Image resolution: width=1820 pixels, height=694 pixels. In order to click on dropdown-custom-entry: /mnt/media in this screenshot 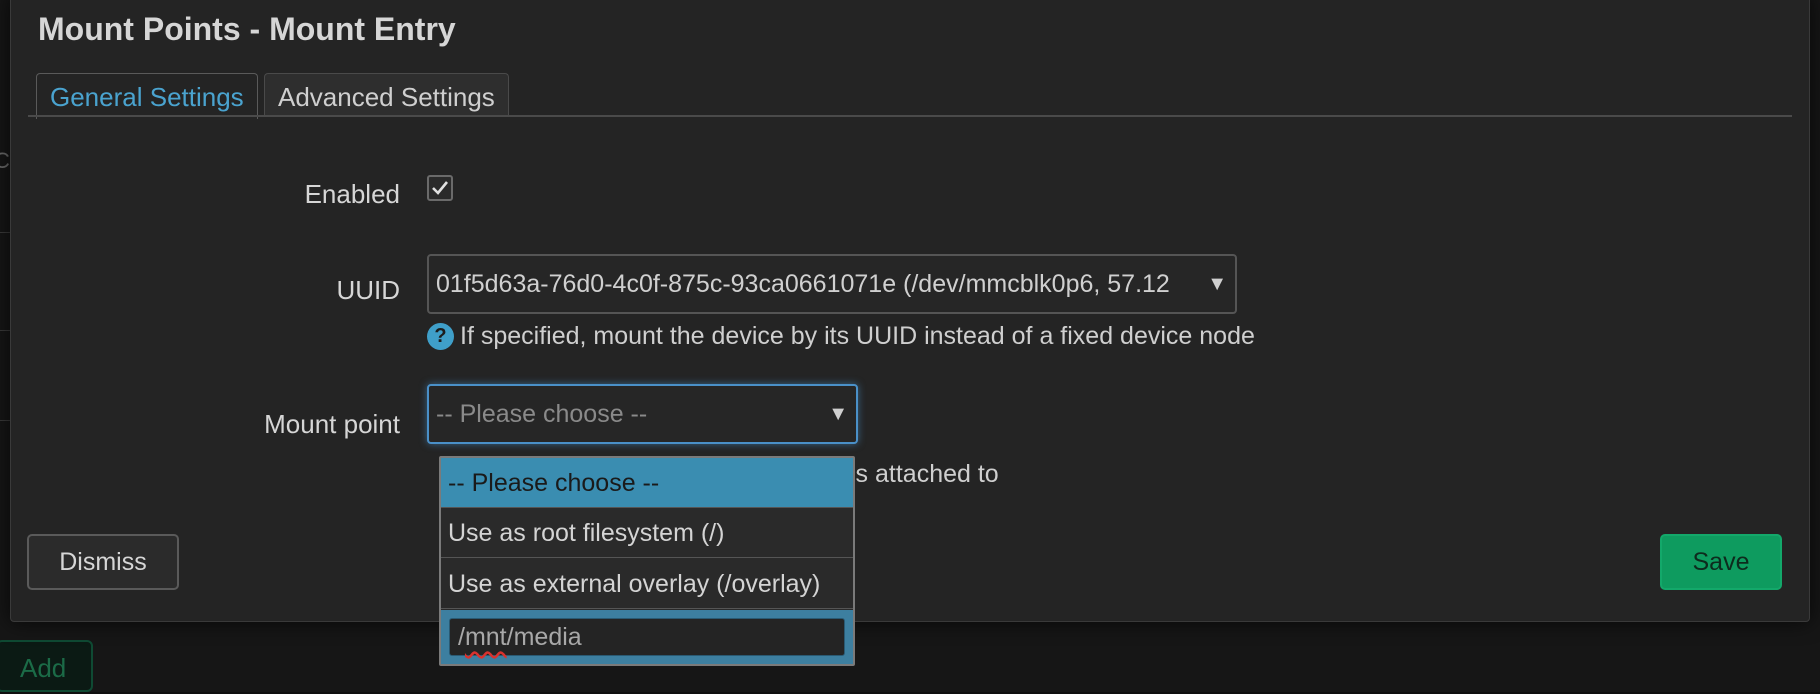, I will do `click(647, 637)`.